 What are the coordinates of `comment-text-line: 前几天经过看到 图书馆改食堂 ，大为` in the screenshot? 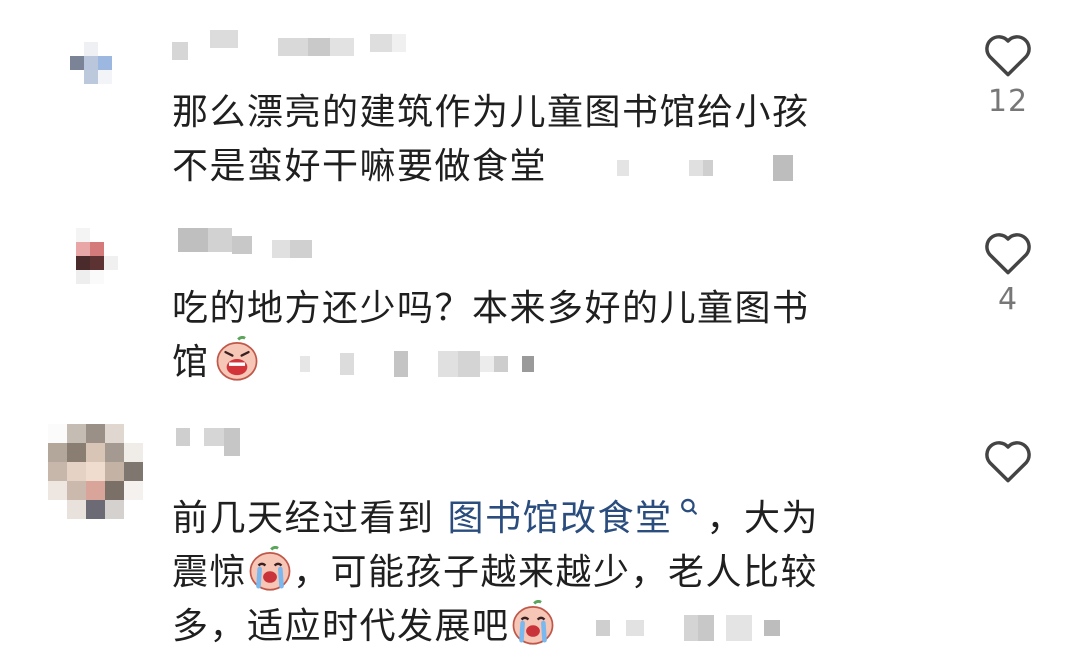 It's located at (532, 519).